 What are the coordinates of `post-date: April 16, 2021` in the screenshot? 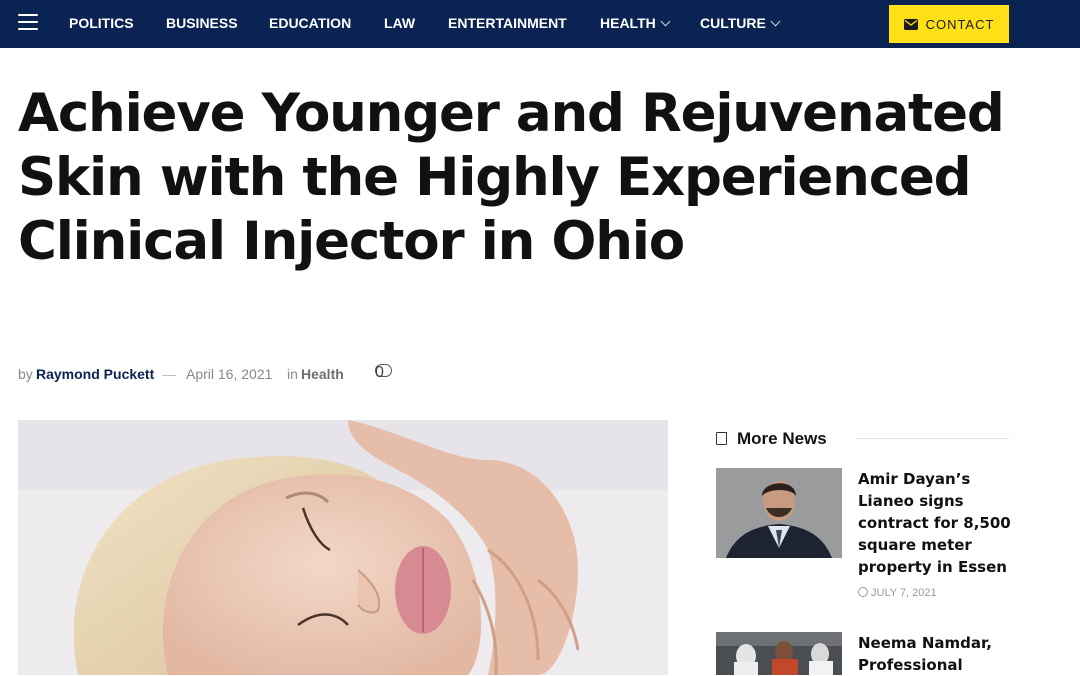 It's located at (229, 374).